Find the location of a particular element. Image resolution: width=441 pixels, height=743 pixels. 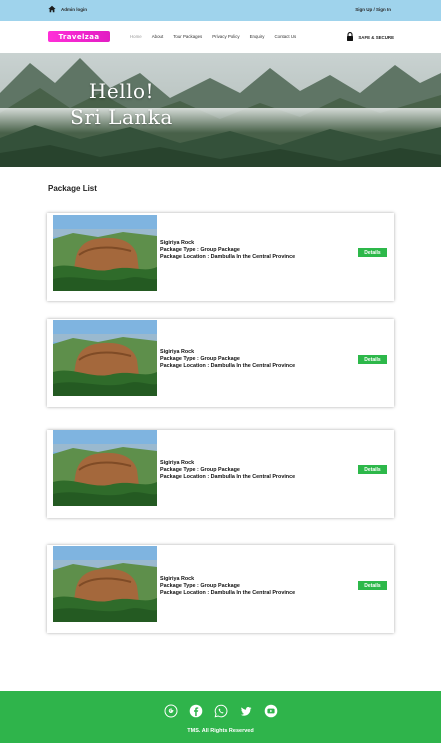

nav-item-tour-packages: Tour Packages is located at coordinates (187, 36).